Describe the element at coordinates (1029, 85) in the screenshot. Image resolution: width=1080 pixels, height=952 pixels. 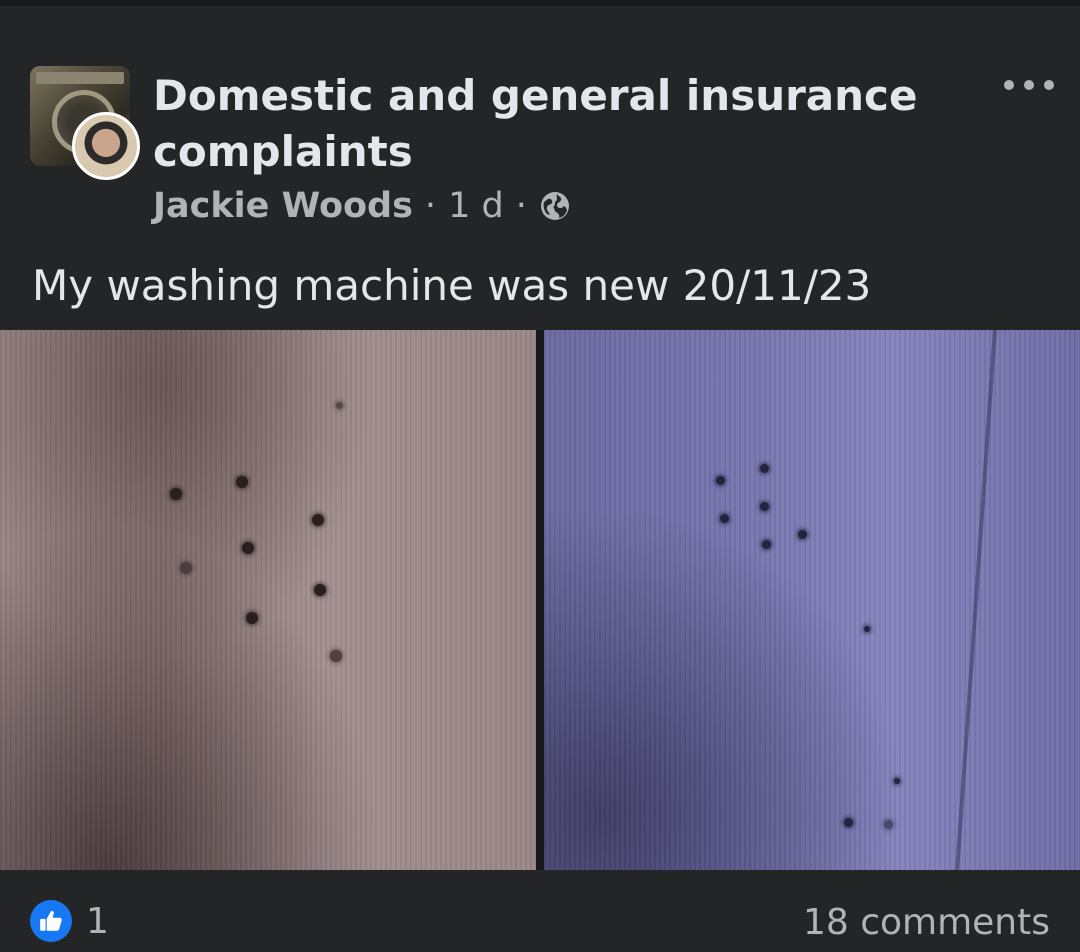
I see `more-dots-icon` at that location.